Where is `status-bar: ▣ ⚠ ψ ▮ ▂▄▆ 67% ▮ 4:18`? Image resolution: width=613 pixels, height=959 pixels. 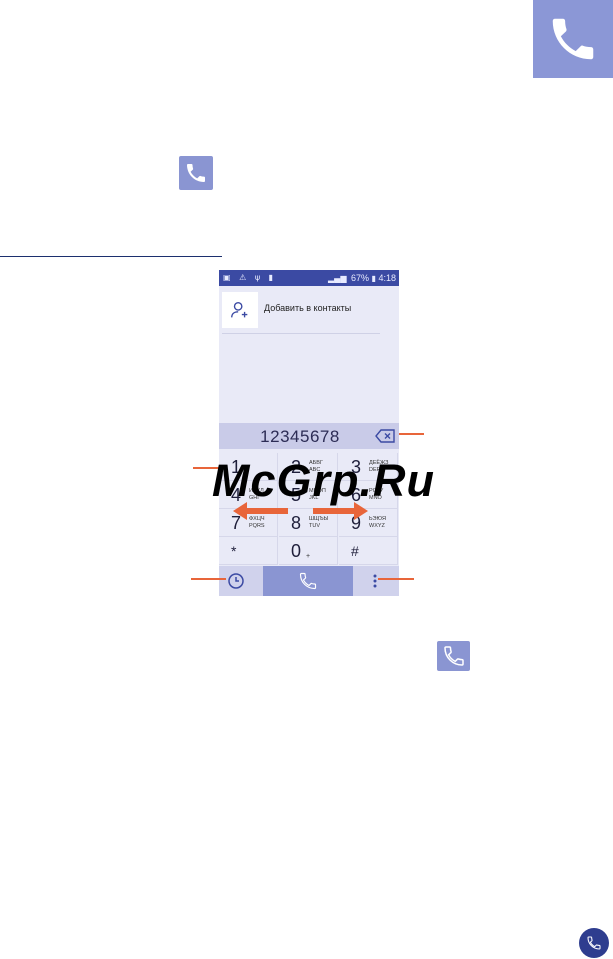
status-bar: ▣ ⚠ ψ ▮ ▂▄▆ 67% ▮ 4:18 is located at coordinates (309, 278).